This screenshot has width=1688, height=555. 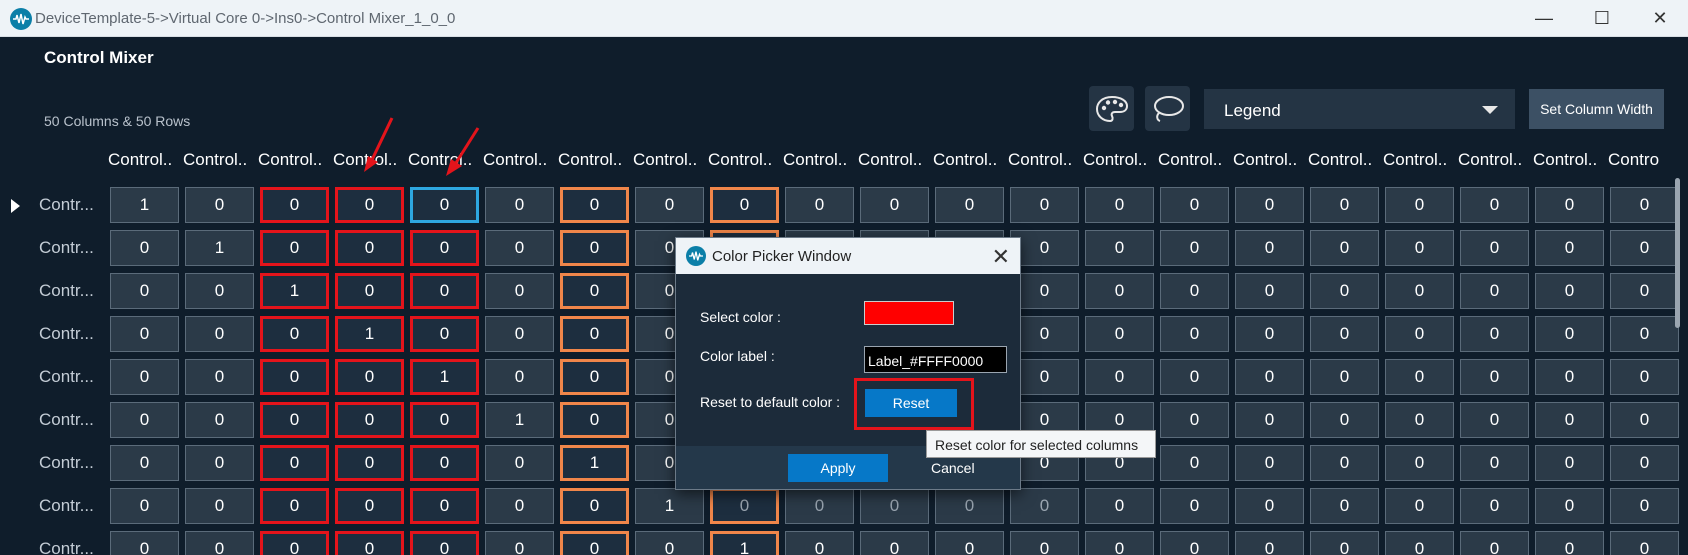 I want to click on set-column-width-button: Set Column Width, so click(x=1596, y=109).